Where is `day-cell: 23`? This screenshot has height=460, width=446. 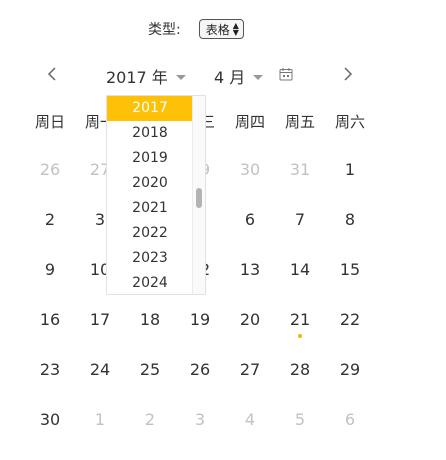 day-cell: 23 is located at coordinates (50, 370).